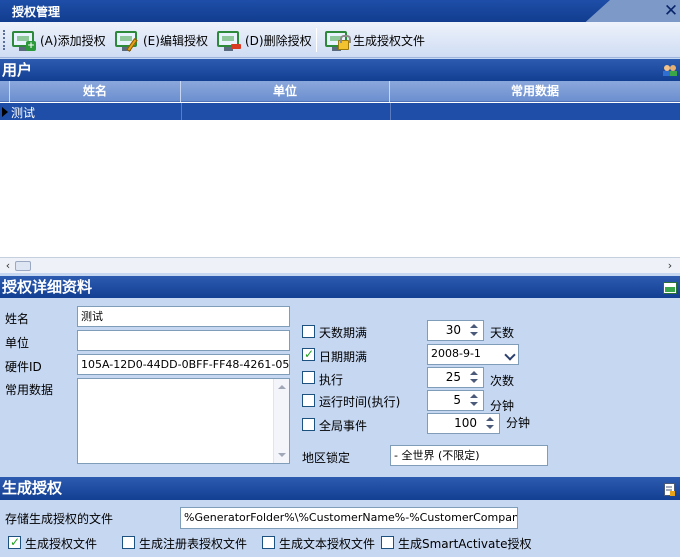 The image size is (680, 557). What do you see at coordinates (23, 113) in the screenshot?
I see `cell-name: 测试` at bounding box center [23, 113].